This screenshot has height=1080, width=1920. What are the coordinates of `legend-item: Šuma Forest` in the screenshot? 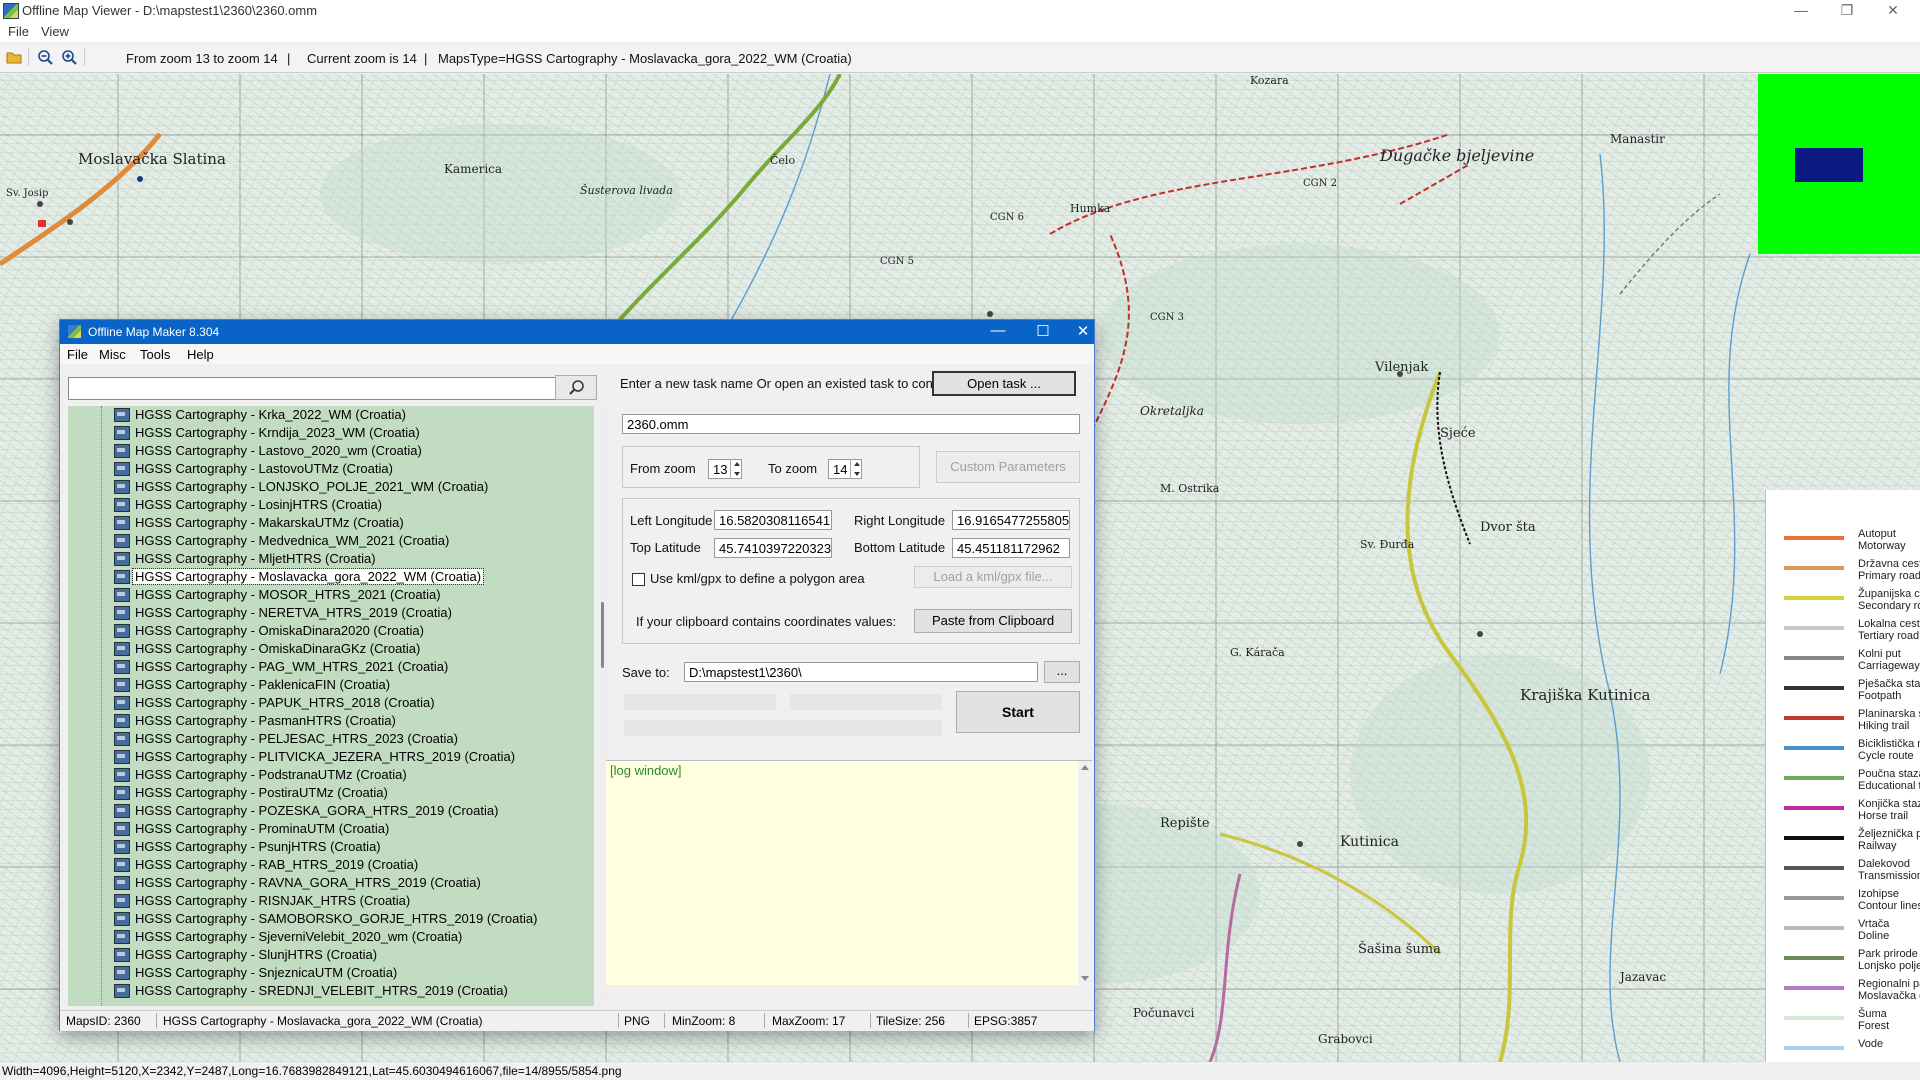 It's located at (1843, 1022).